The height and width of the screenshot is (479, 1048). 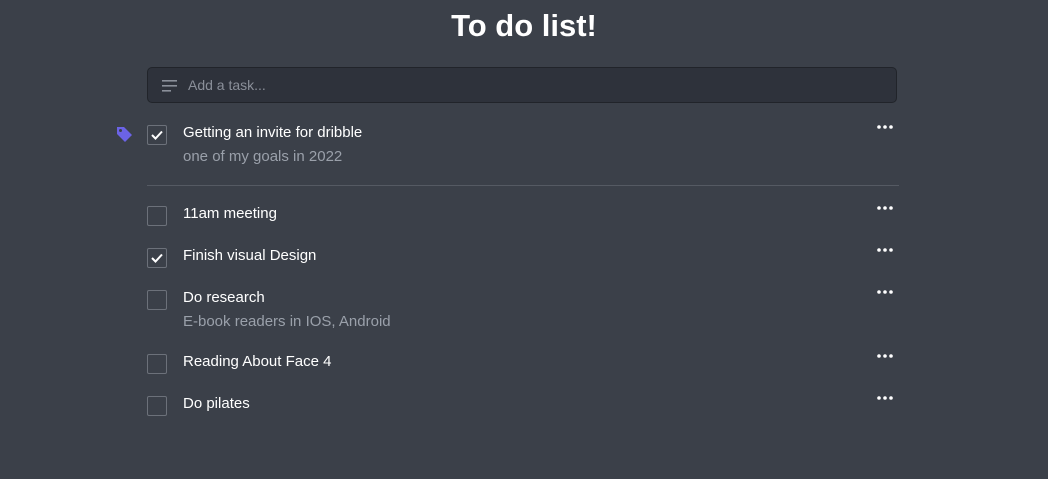 I want to click on task-title: 11am meeting, so click(x=230, y=213).